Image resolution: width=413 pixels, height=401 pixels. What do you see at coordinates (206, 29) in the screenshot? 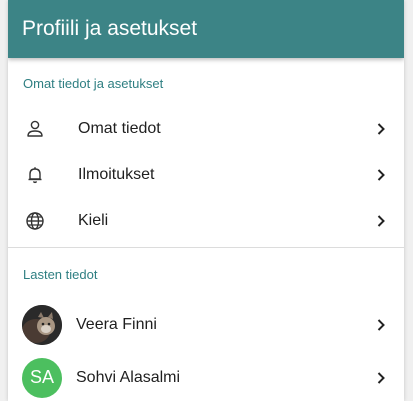
I see `header-bar: Profiili ja asetukset` at bounding box center [206, 29].